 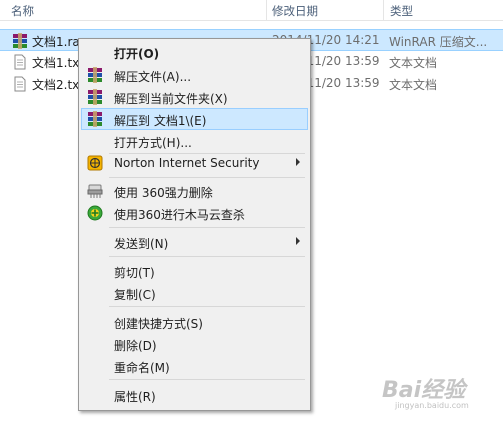 What do you see at coordinates (194, 52) in the screenshot?
I see `menu-item-open: 打开(O)` at bounding box center [194, 52].